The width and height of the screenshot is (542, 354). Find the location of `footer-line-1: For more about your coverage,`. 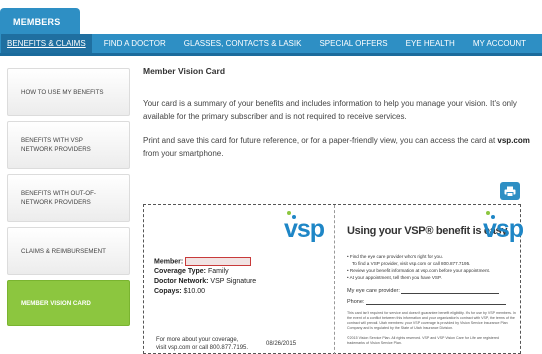

footer-line-1: For more about your coverage, is located at coordinates (197, 340).